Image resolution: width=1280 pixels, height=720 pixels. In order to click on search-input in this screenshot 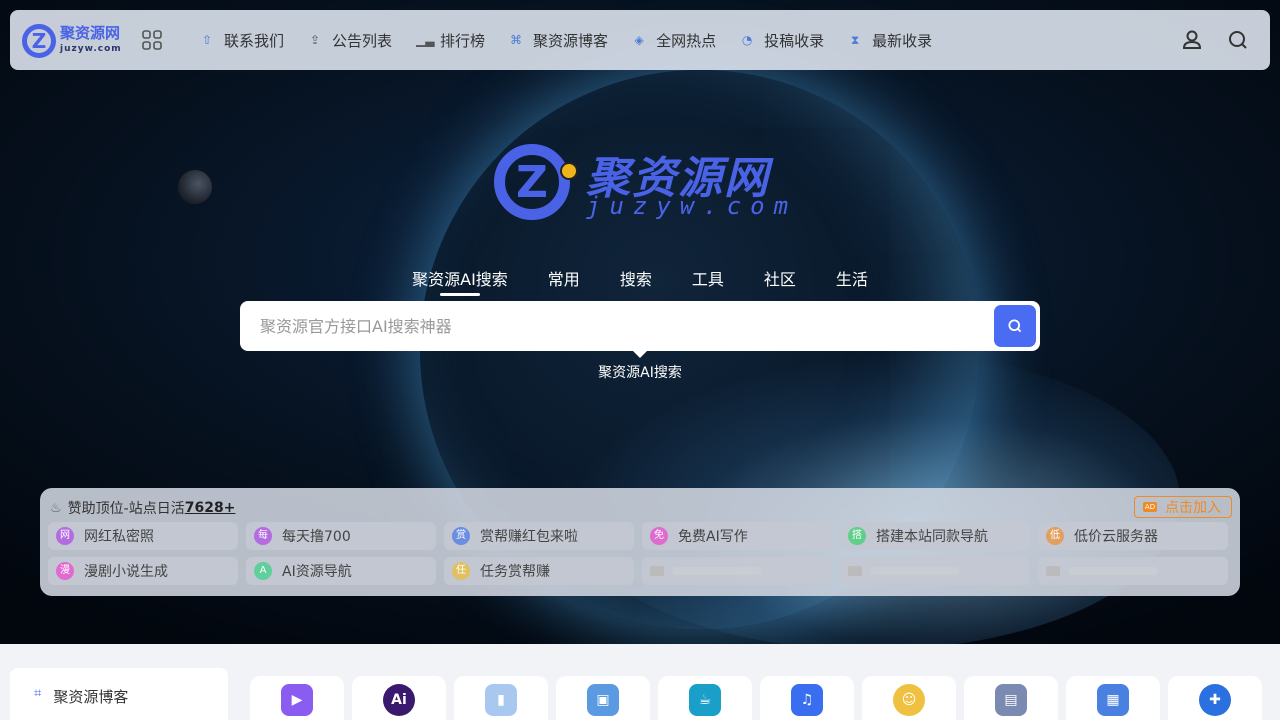, I will do `click(620, 326)`.